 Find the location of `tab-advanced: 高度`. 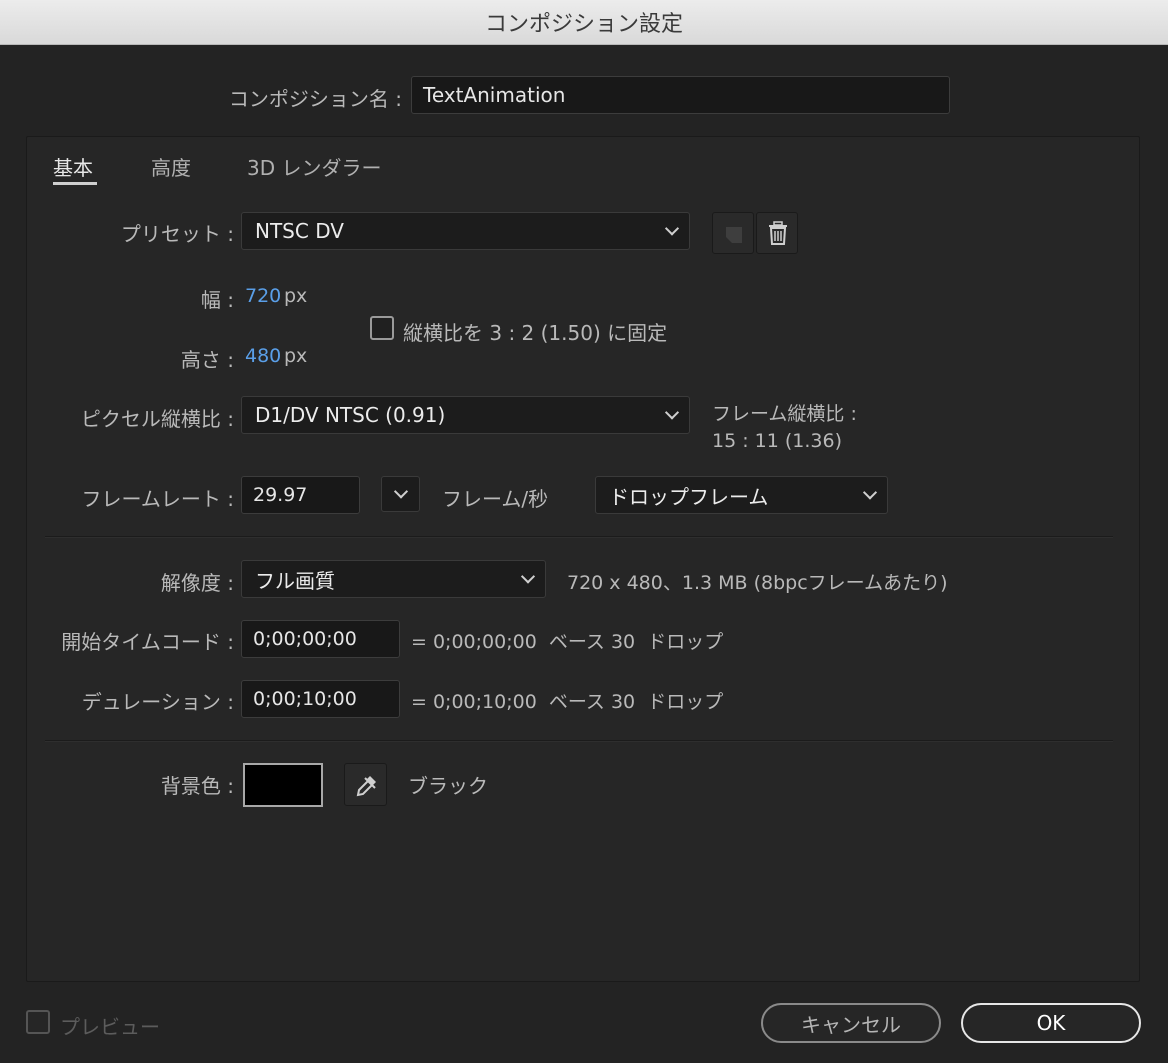

tab-advanced: 高度 is located at coordinates (171, 166).